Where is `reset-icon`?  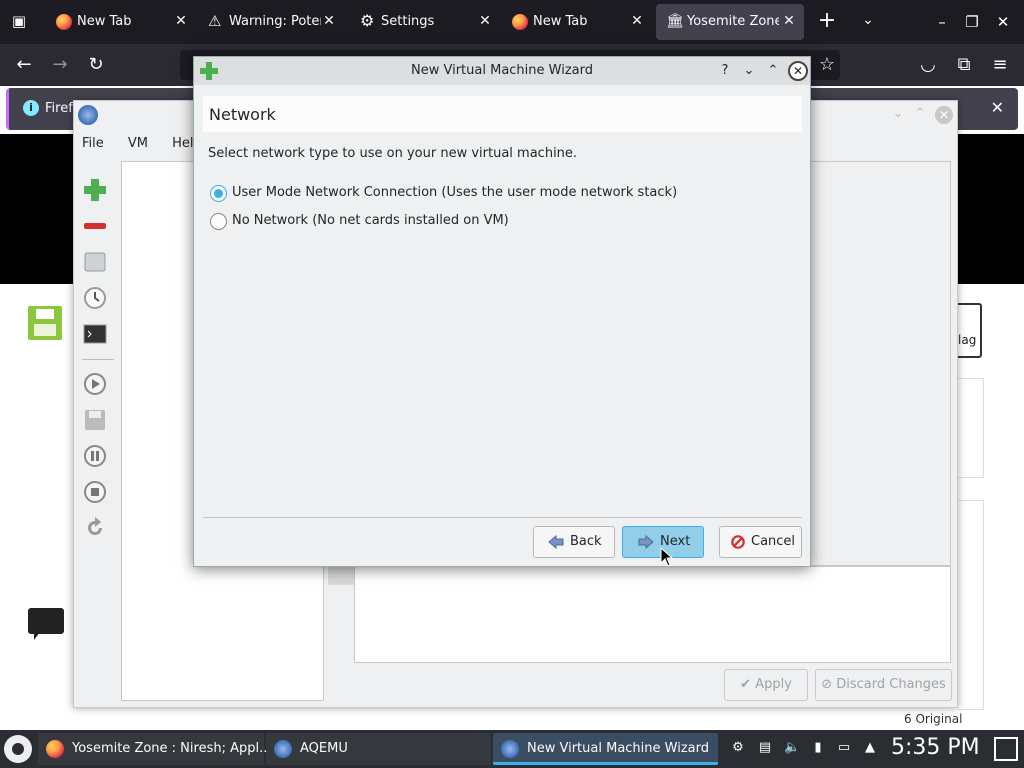
reset-icon is located at coordinates (95, 528).